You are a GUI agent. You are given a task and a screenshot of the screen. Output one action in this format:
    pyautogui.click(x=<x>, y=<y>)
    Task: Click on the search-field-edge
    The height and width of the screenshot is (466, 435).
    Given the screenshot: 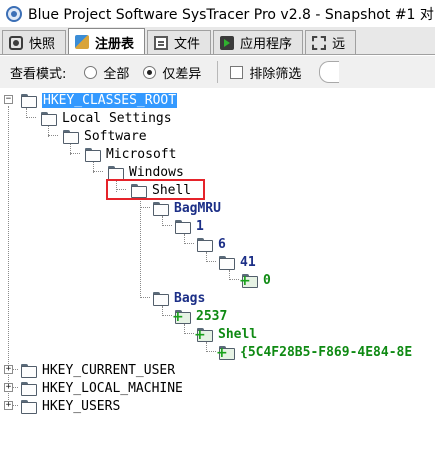 What is the action you would take?
    pyautogui.click(x=329, y=72)
    